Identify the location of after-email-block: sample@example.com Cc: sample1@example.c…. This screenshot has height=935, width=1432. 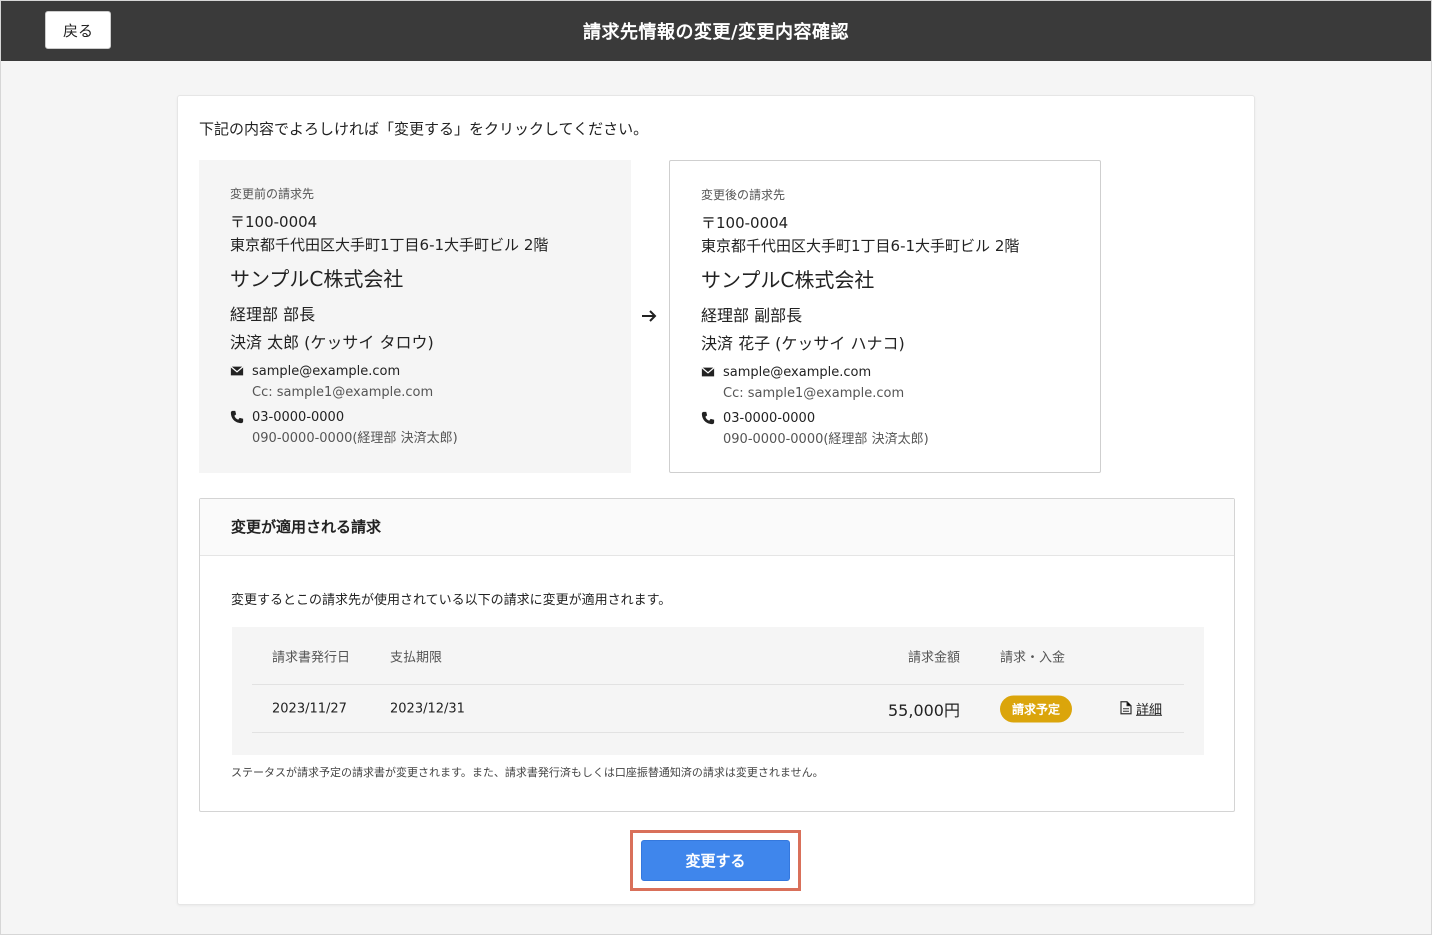
(885, 383).